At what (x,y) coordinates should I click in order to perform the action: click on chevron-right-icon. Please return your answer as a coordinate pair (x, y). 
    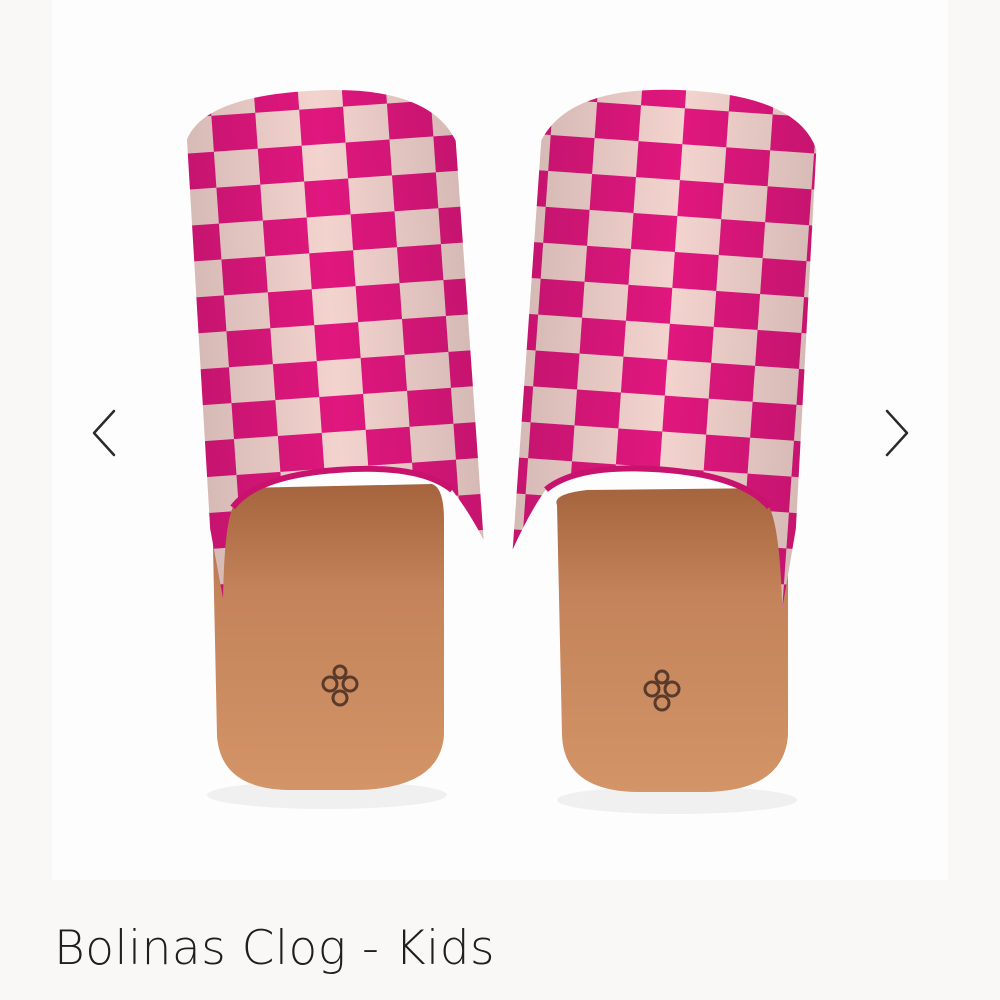
    Looking at the image, I should click on (897, 433).